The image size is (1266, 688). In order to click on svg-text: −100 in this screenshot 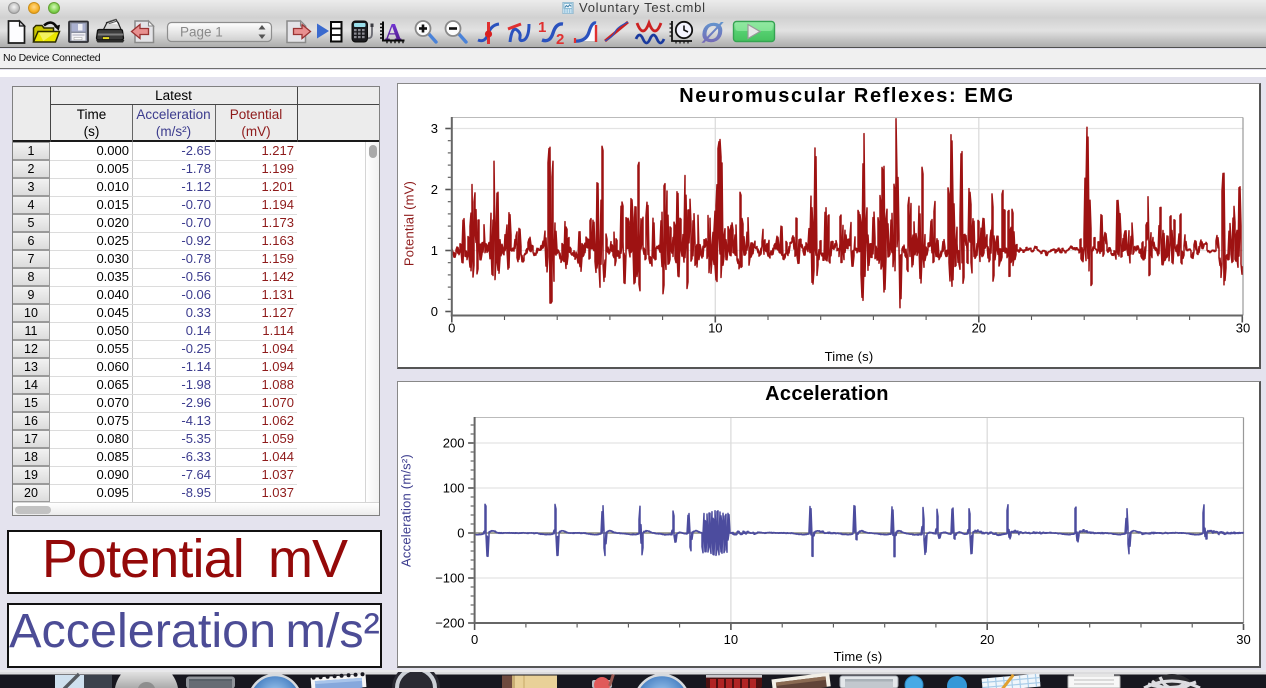, I will do `click(449, 578)`.